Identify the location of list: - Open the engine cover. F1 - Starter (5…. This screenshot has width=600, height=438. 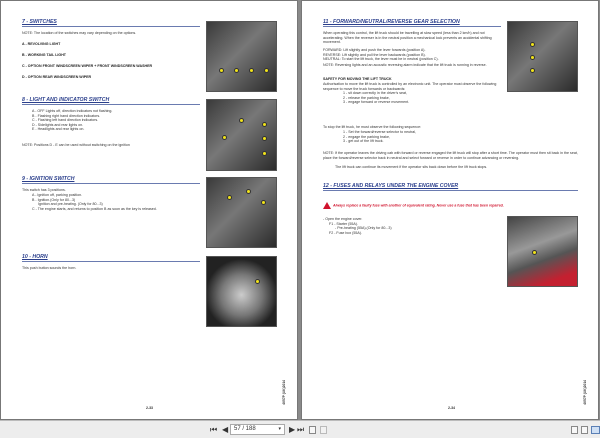
(357, 226).